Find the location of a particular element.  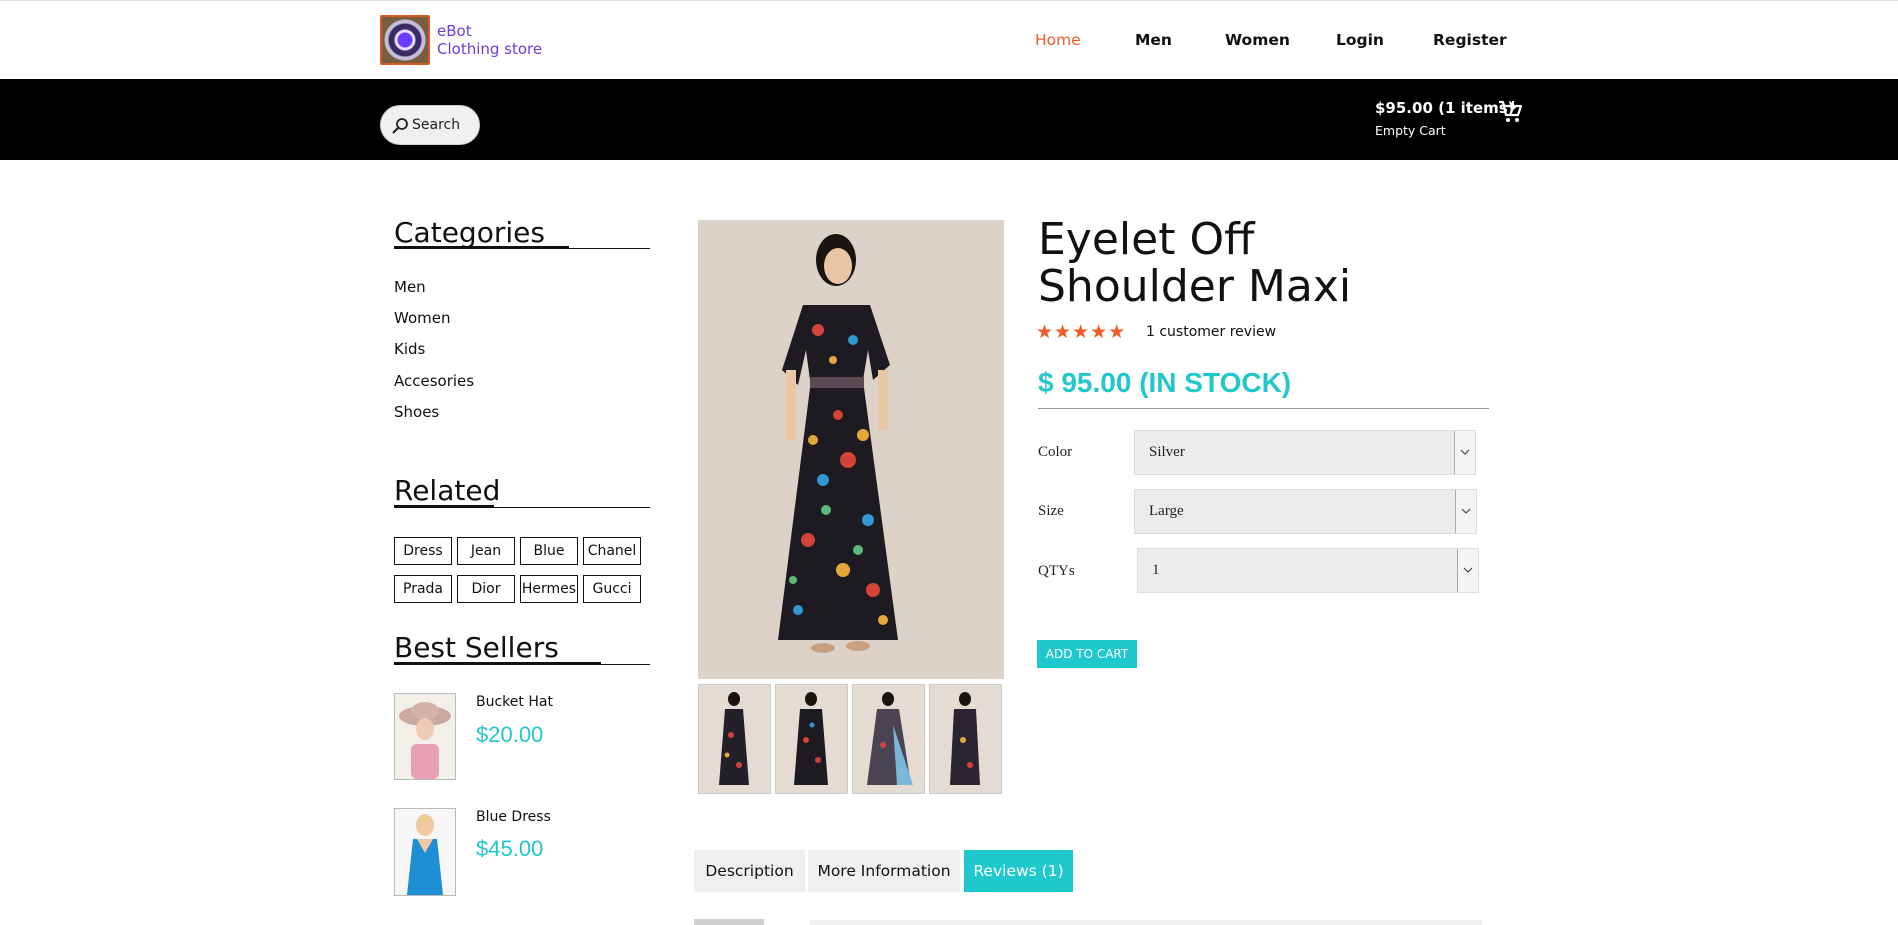

price-divider is located at coordinates (1263, 408).